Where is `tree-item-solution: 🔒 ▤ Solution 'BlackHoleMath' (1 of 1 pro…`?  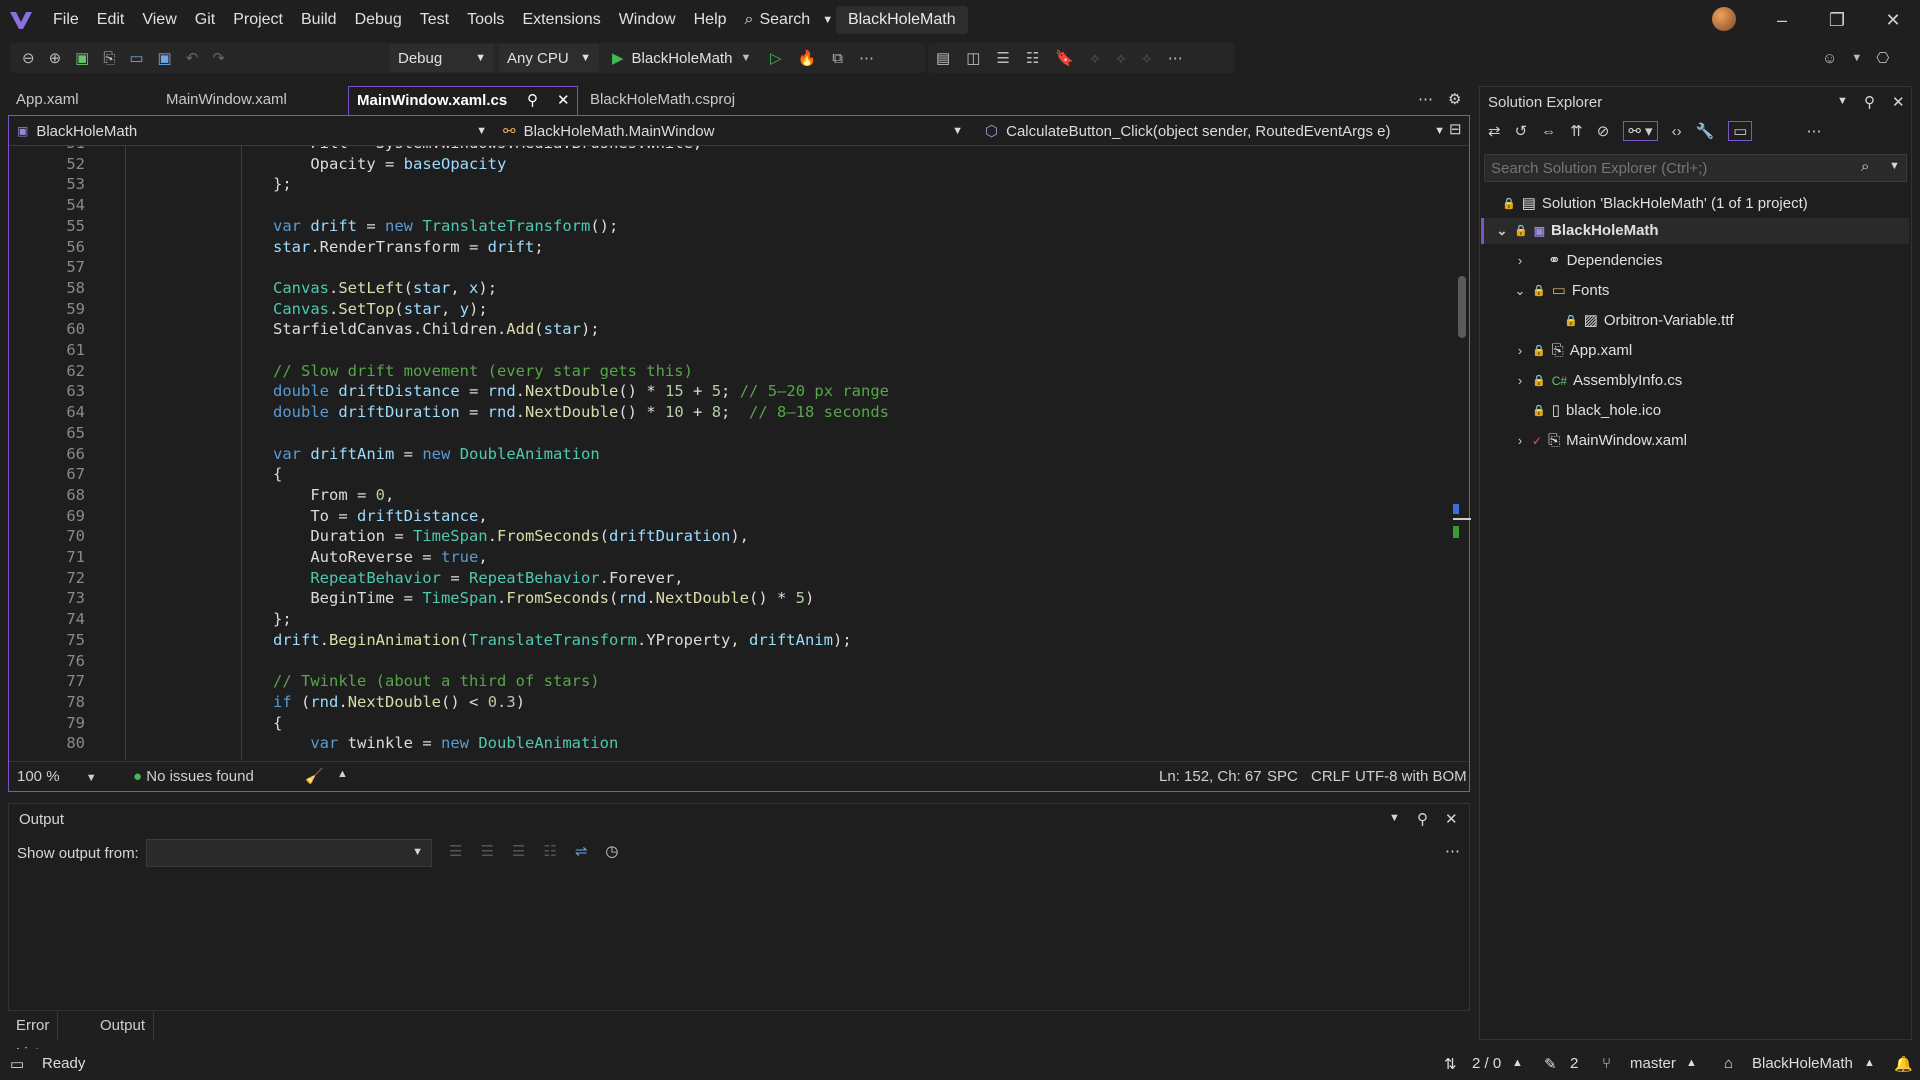
tree-item-solution: 🔒 ▤ Solution 'BlackHoleMath' (1 of 1 pro… is located at coordinates (1655, 204).